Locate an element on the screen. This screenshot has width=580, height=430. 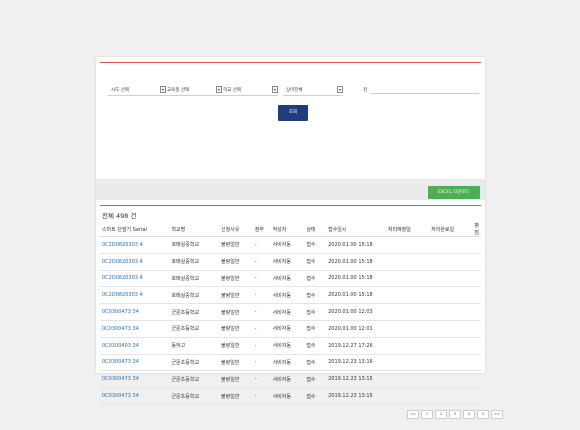
toolbar-band is located at coordinates (290, 189).